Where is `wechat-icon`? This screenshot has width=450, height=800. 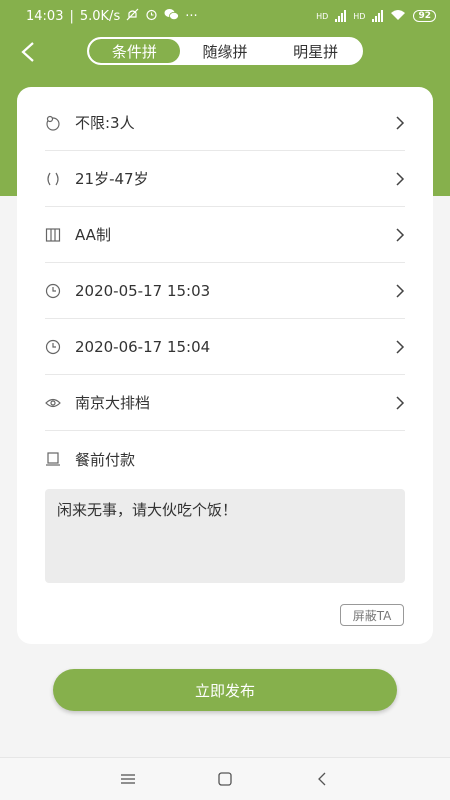
wechat-icon is located at coordinates (172, 16).